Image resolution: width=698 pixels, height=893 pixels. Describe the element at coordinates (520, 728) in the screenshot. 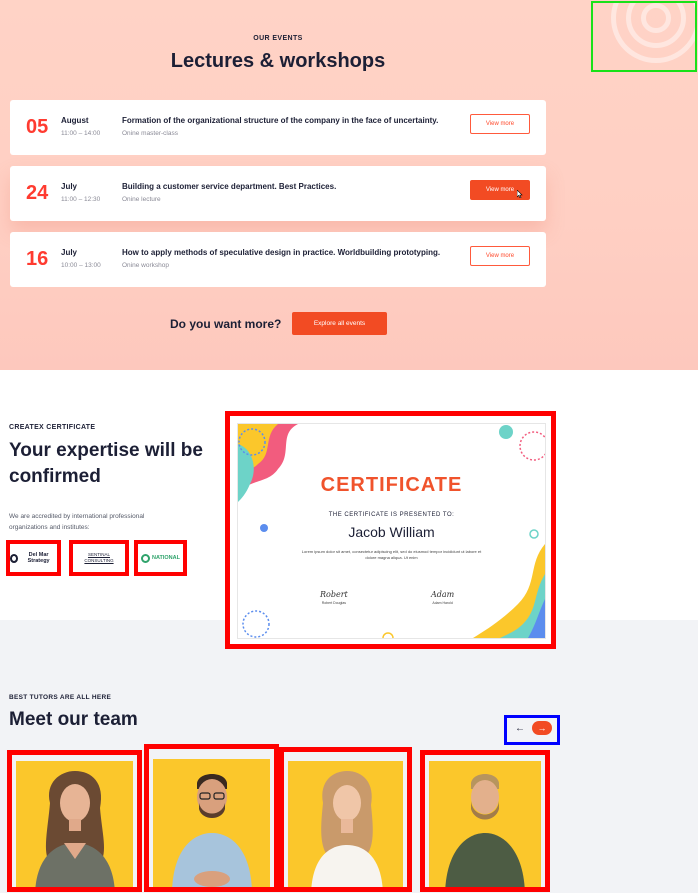

I see `arrow-left-icon: ←` at that location.